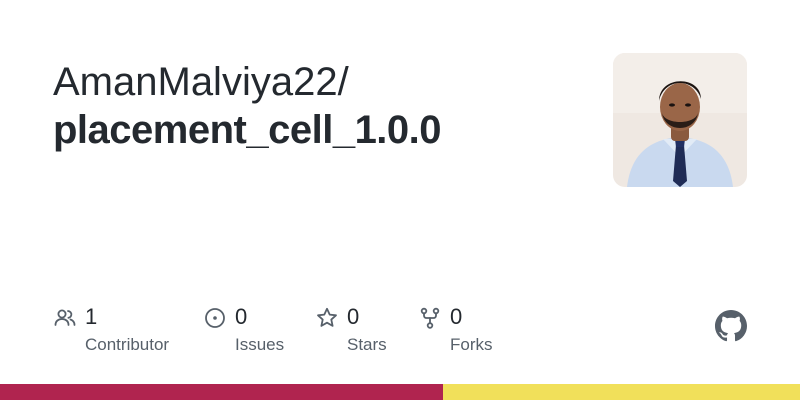 The width and height of the screenshot is (800, 400). Describe the element at coordinates (65, 317) in the screenshot. I see `people-icon` at that location.